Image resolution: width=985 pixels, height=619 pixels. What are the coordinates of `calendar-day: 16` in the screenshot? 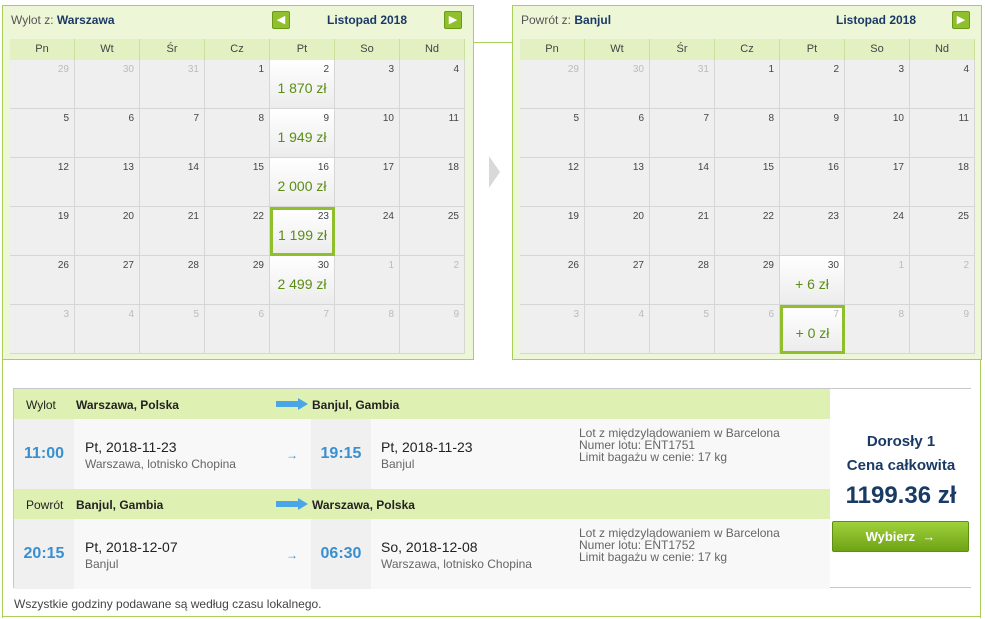 It's located at (812, 182).